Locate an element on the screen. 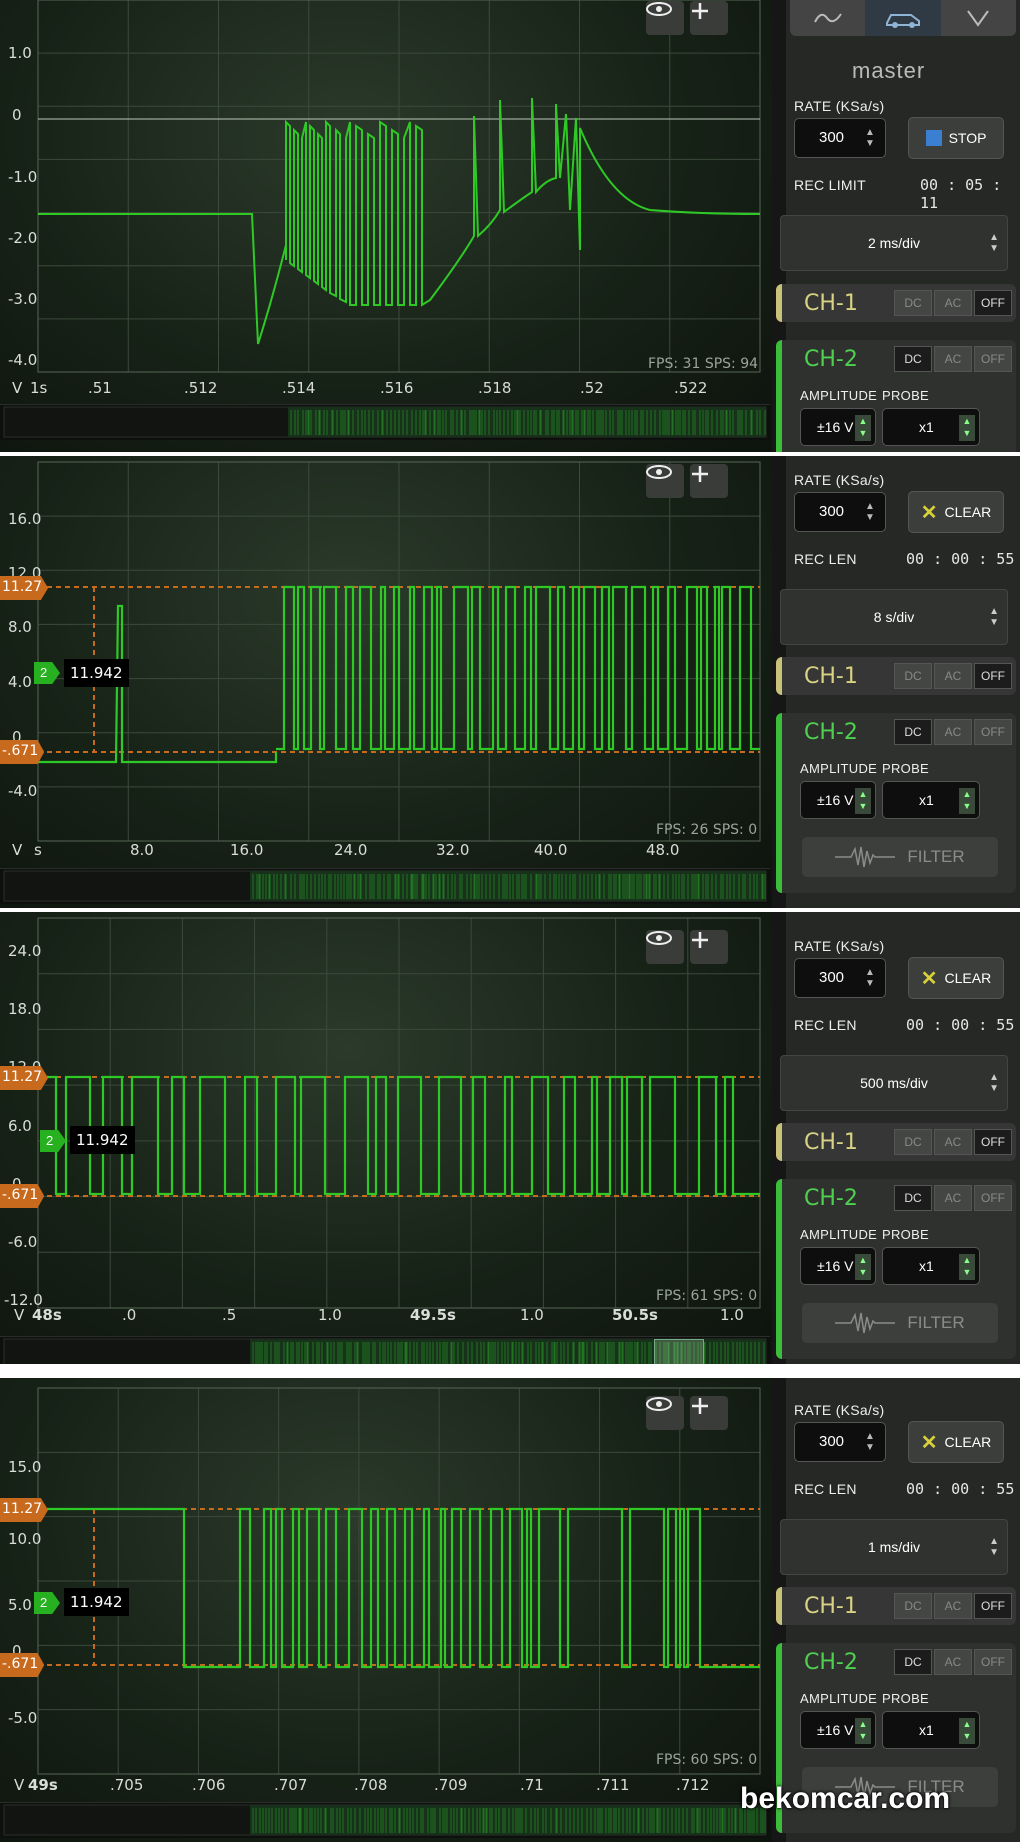 The height and width of the screenshot is (1842, 1020). timebase-select: 2 ms/div ▲ ▼ is located at coordinates (894, 243).